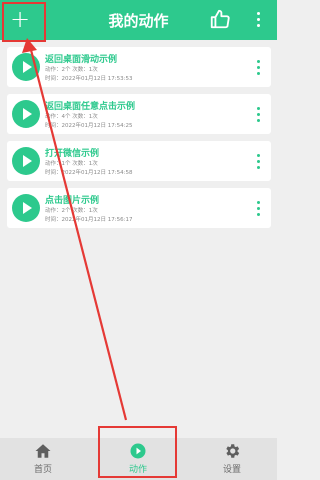 Image resolution: width=320 pixels, height=480 pixels. What do you see at coordinates (24, 22) in the screenshot?
I see `annotation-box-add` at bounding box center [24, 22].